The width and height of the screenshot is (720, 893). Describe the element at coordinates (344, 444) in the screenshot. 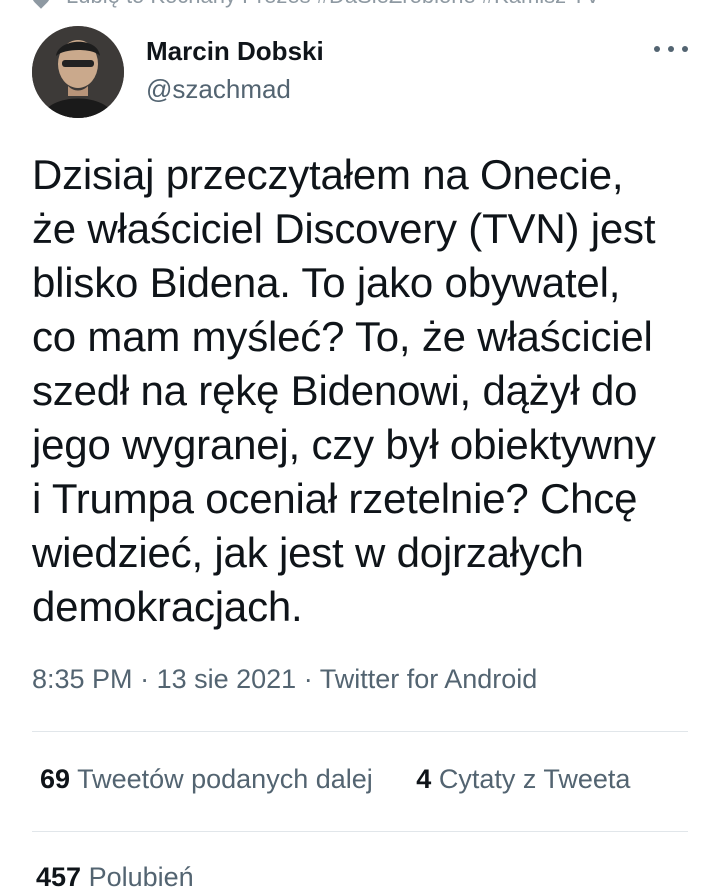

I see `tweet-text-line: jego wygranej, czy był obiektywny` at that location.